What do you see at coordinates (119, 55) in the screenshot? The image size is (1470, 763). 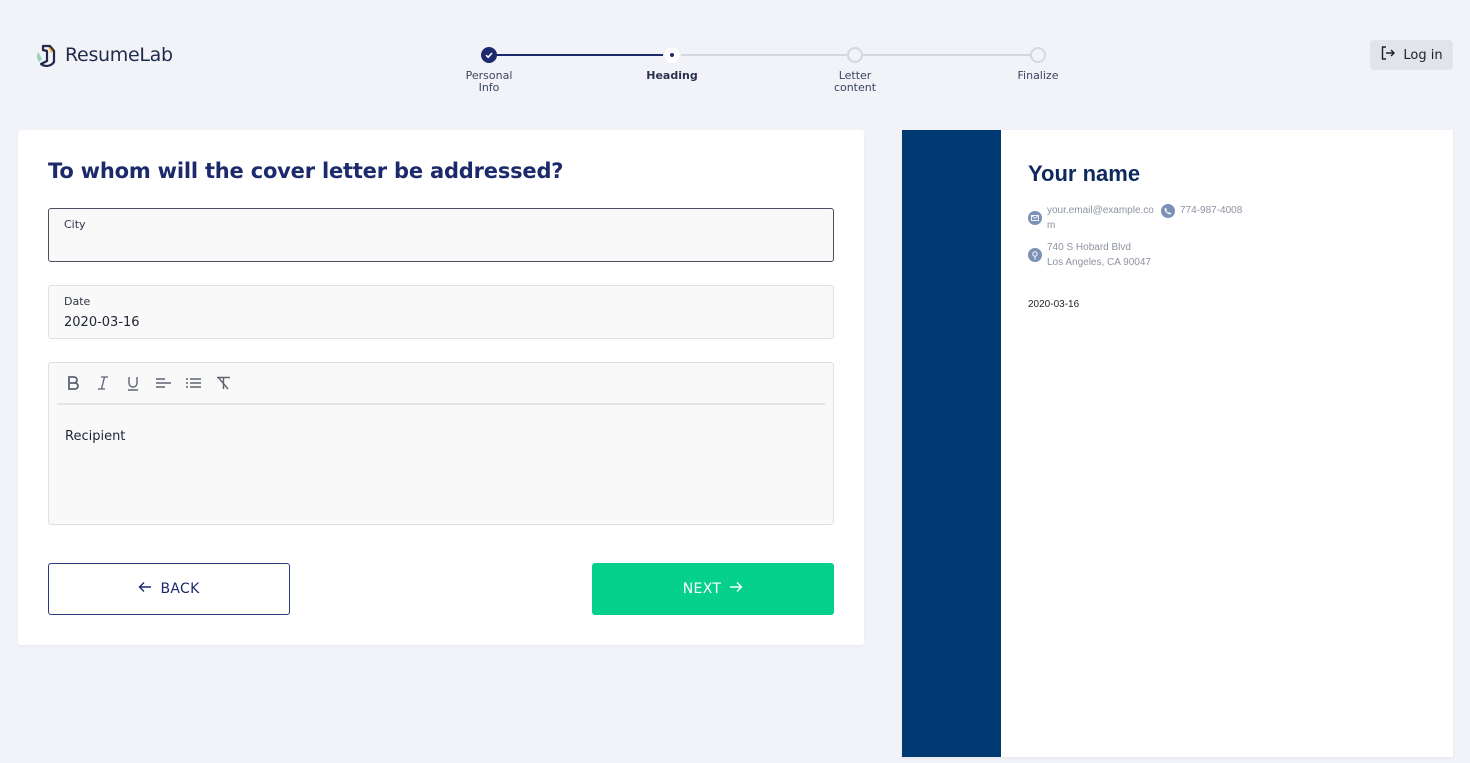 I see `brand-name: ResumeLab` at bounding box center [119, 55].